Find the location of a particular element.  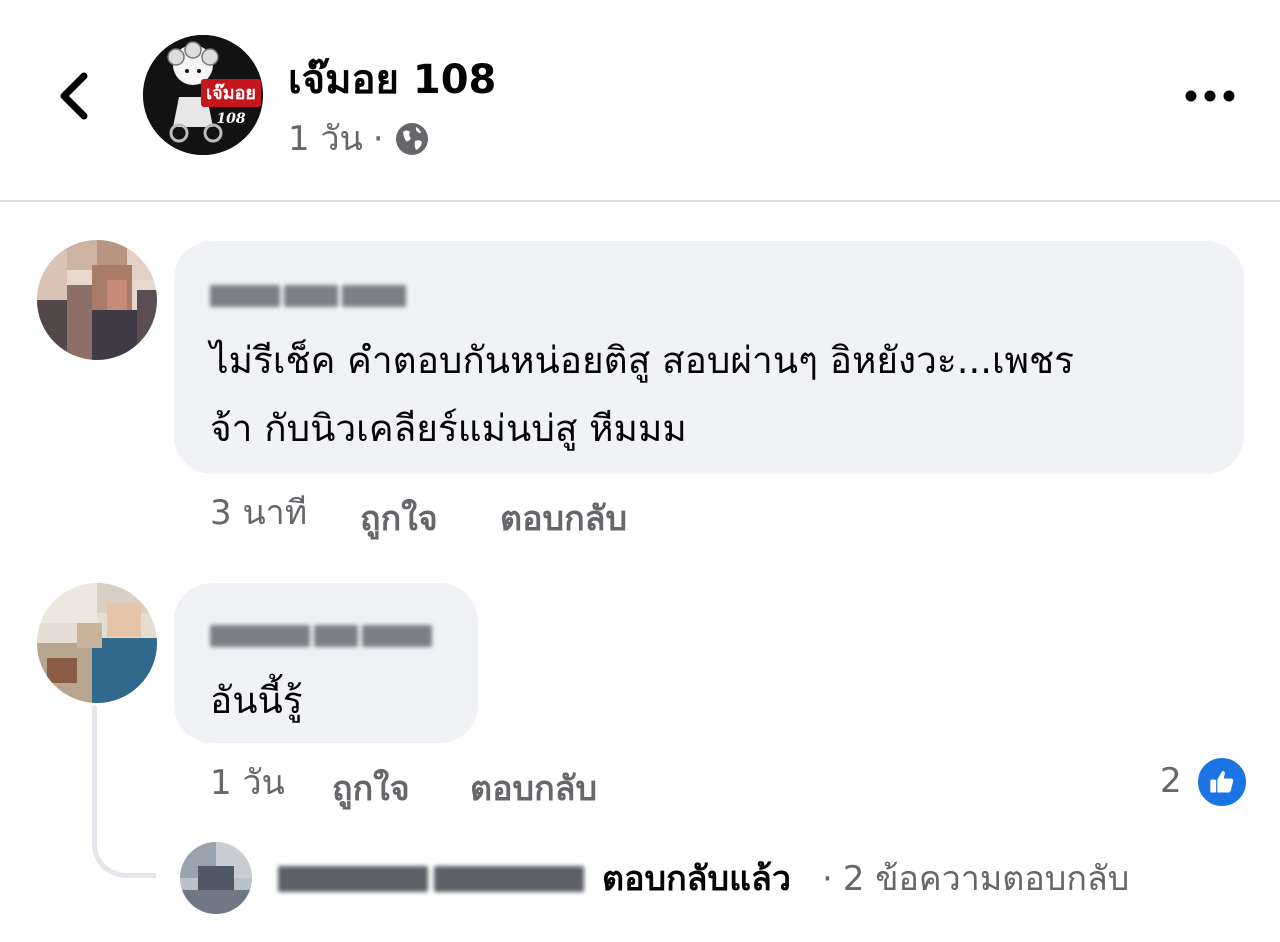

comment-time: 3 นาที is located at coordinates (258, 513).